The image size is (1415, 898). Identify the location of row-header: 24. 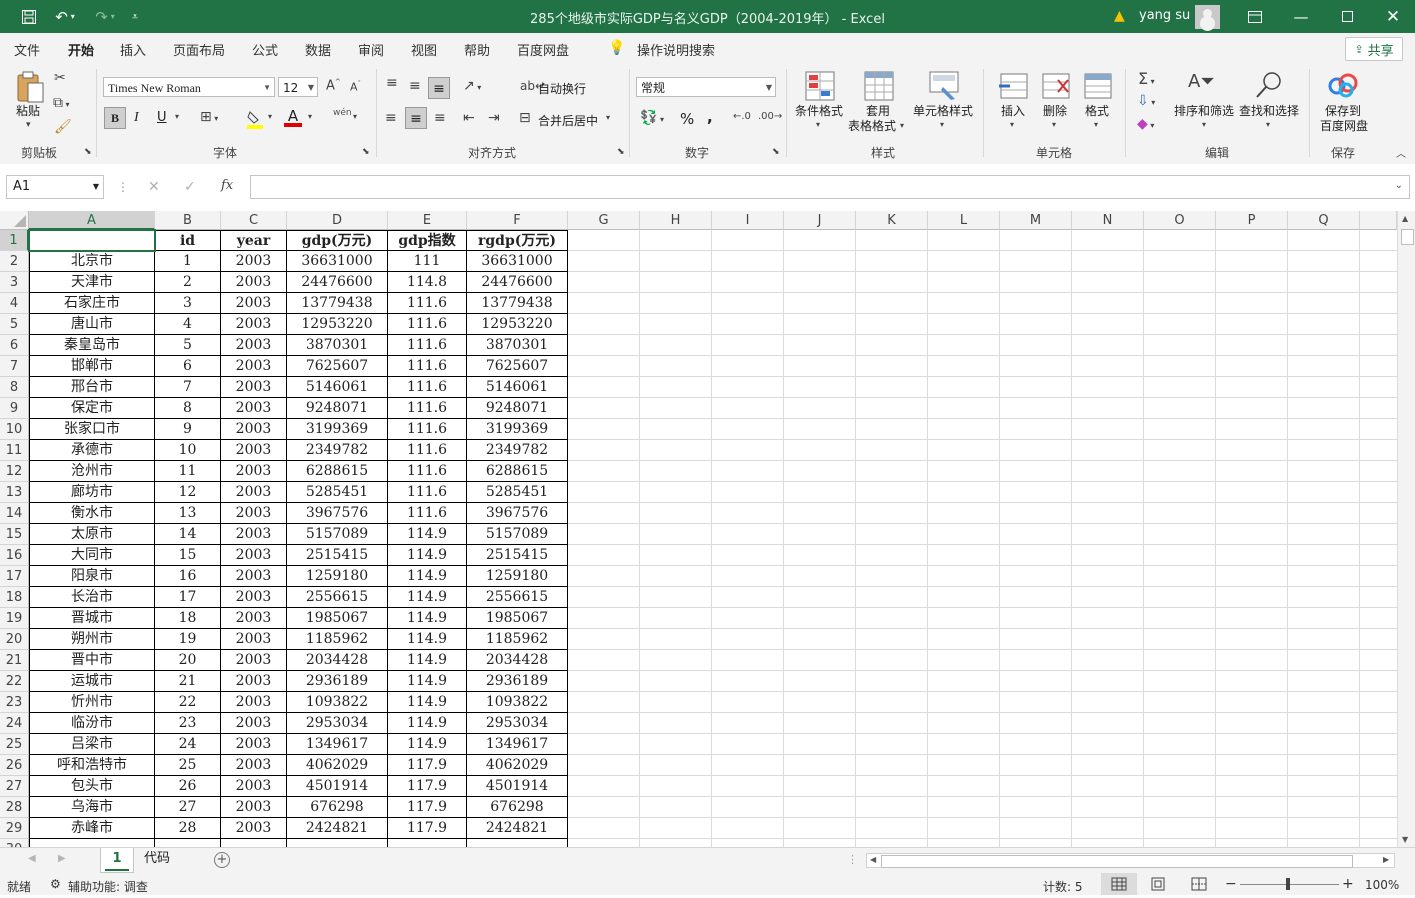
(14, 723).